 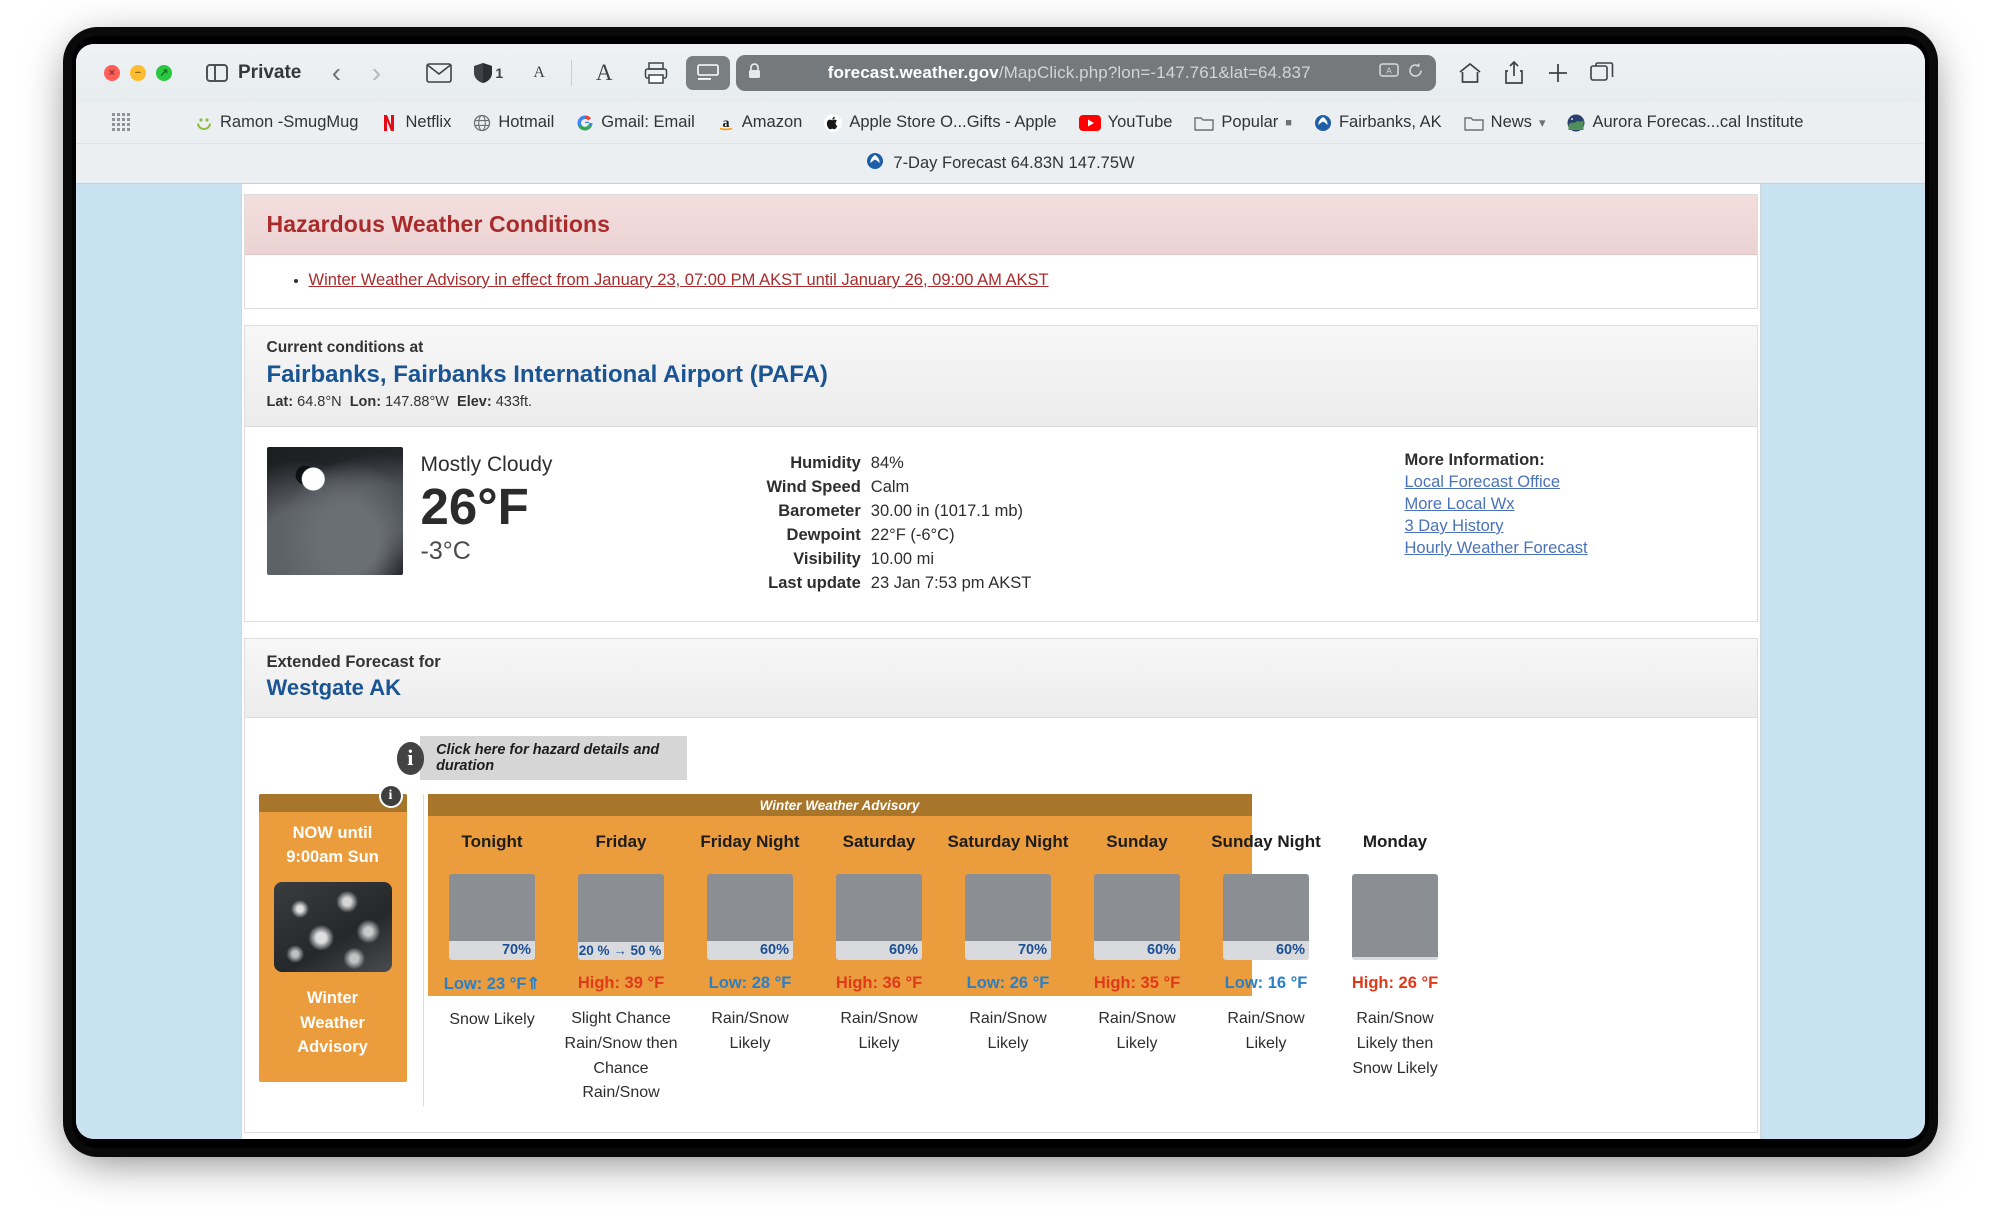 What do you see at coordinates (814, 582) in the screenshot?
I see `detail-key: Last update` at bounding box center [814, 582].